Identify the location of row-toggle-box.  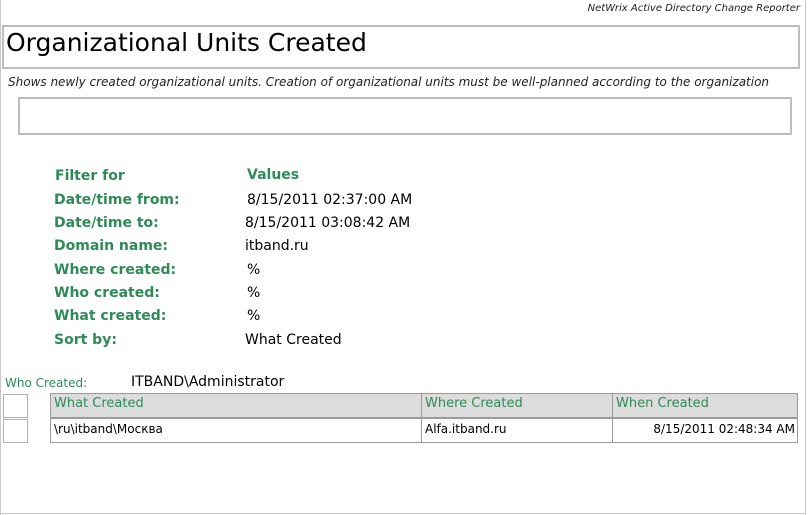
(15, 431).